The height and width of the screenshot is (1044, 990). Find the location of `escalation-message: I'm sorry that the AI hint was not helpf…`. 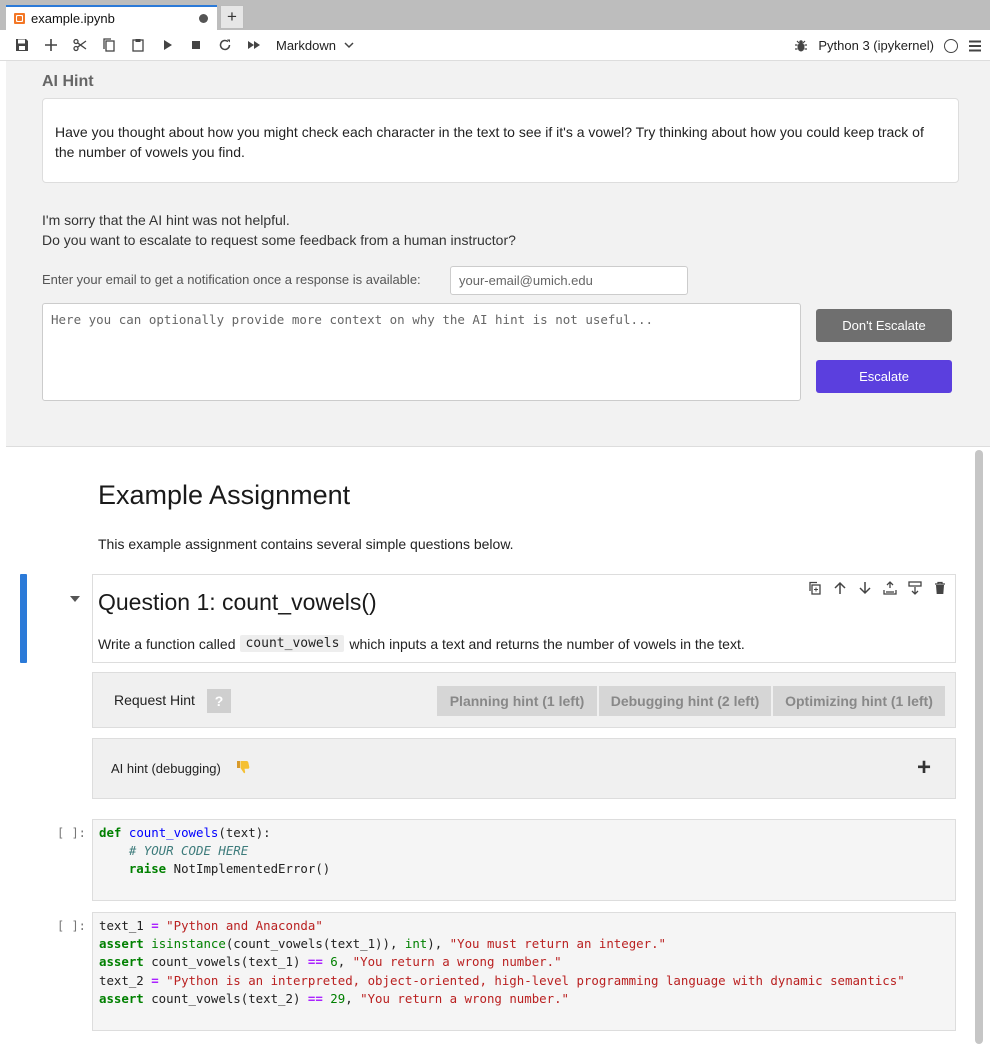

escalation-message: I'm sorry that the AI hint was not helpf… is located at coordinates (279, 230).